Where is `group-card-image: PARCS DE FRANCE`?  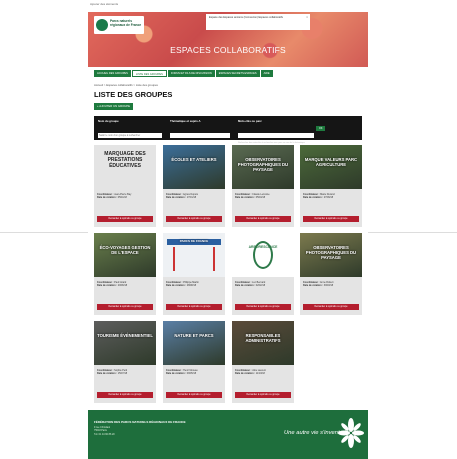 group-card-image: PARCS DE FRANCE is located at coordinates (194, 255).